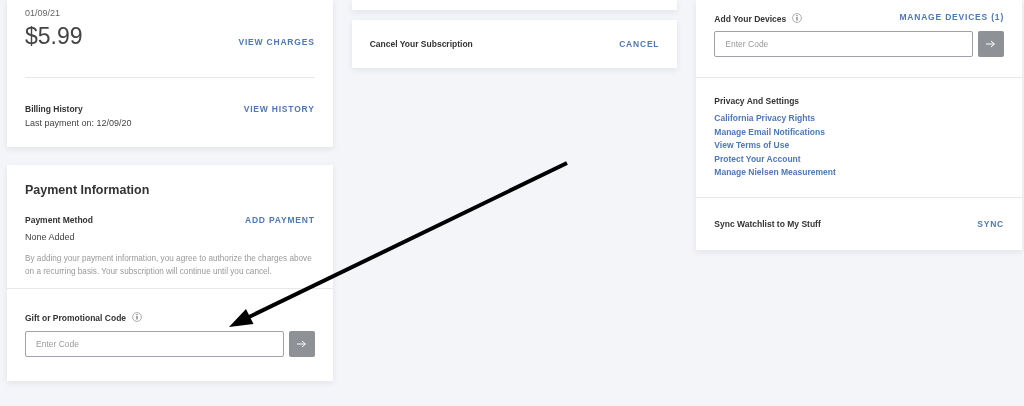 The image size is (1024, 406). Describe the element at coordinates (750, 19) in the screenshot. I see `add-devices-label: Add Your Devices` at that location.